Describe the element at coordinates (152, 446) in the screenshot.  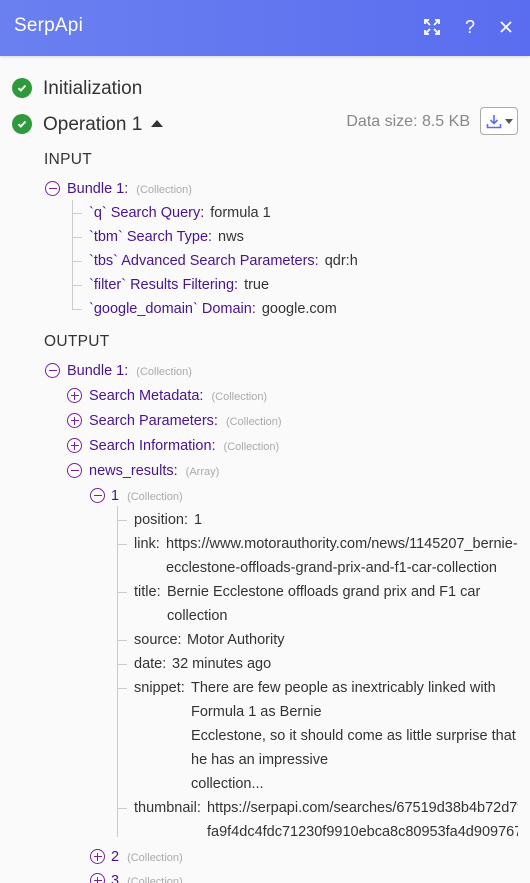
I see `collection-key: Search Information:` at that location.